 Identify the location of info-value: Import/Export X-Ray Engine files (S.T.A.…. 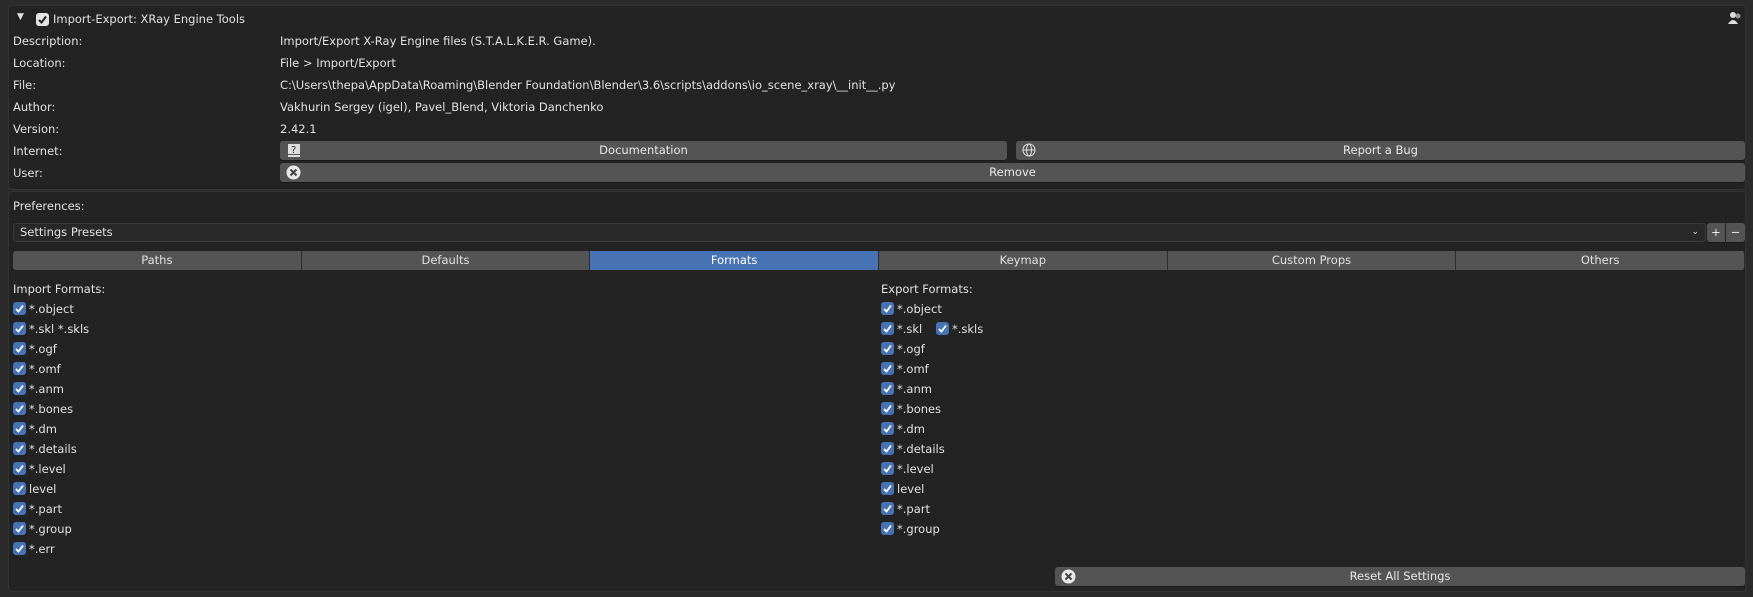
(438, 41).